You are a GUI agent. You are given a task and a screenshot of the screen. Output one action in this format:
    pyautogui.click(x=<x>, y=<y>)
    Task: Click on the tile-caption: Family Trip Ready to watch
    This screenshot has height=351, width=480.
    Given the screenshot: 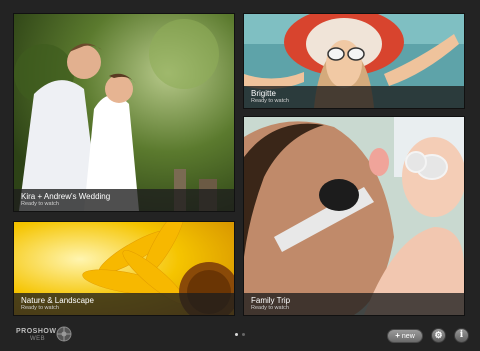 What is the action you would take?
    pyautogui.click(x=354, y=304)
    